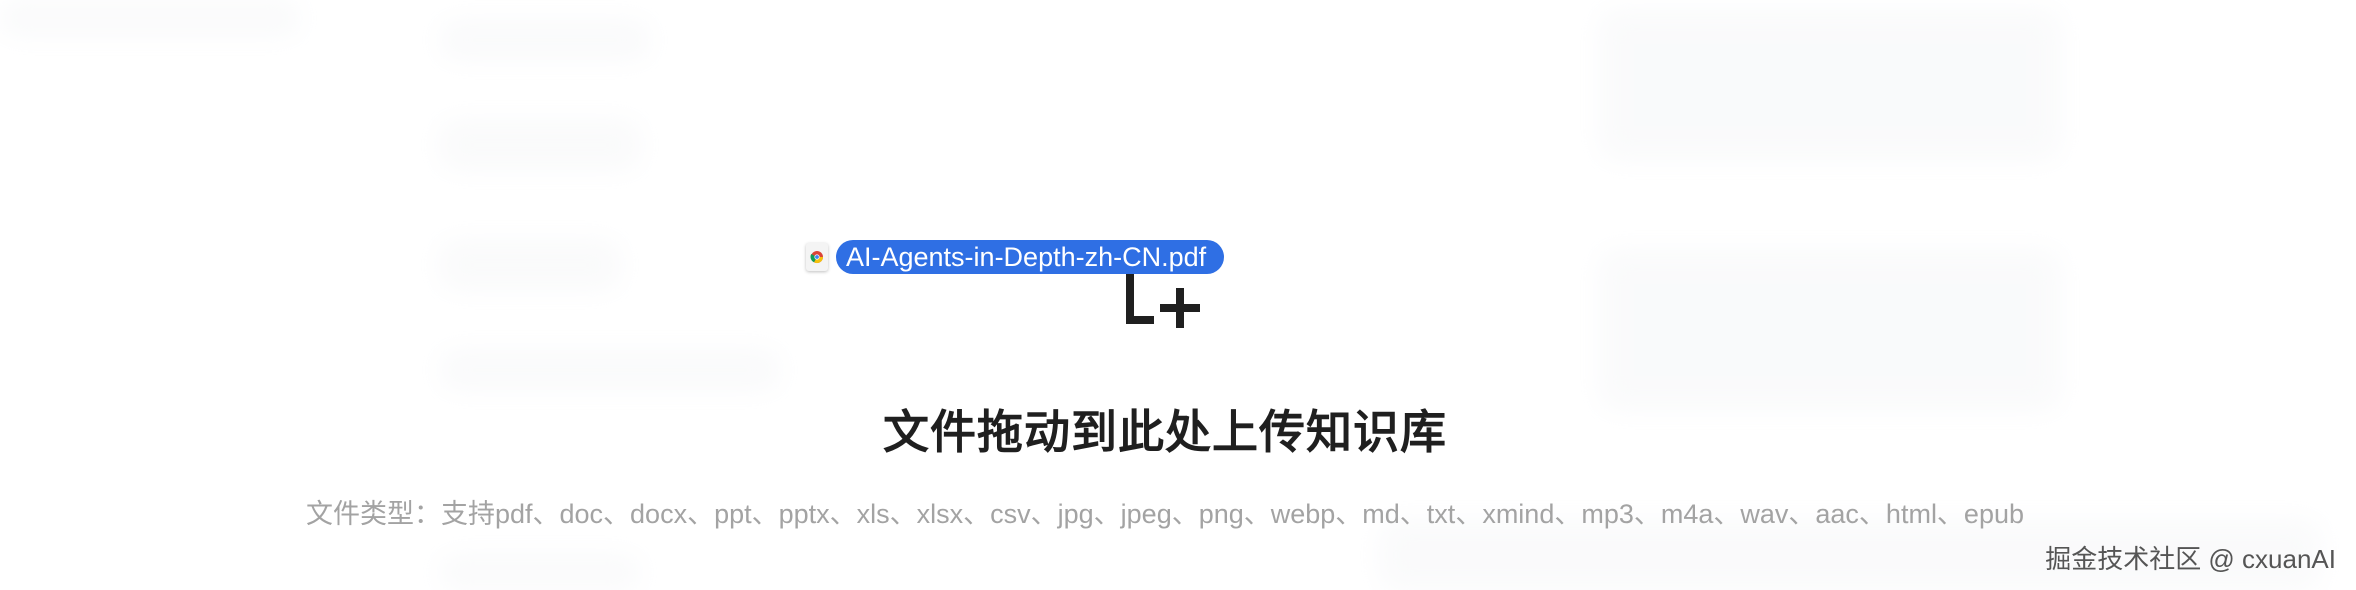 The image size is (2356, 590). Describe the element at coordinates (2190, 559) in the screenshot. I see `watermark: 掘金技术社区 @ cxuanAI` at that location.